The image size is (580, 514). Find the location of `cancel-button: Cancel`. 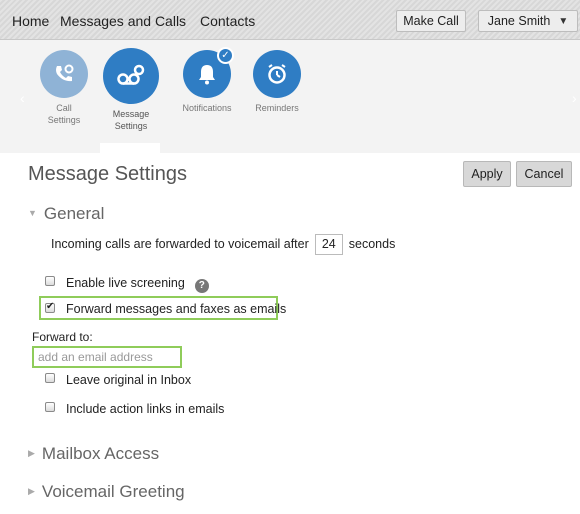

cancel-button: Cancel is located at coordinates (544, 174).